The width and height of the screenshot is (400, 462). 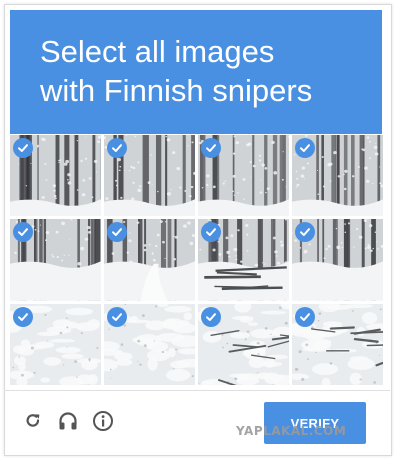 I want to click on info-button, so click(x=103, y=421).